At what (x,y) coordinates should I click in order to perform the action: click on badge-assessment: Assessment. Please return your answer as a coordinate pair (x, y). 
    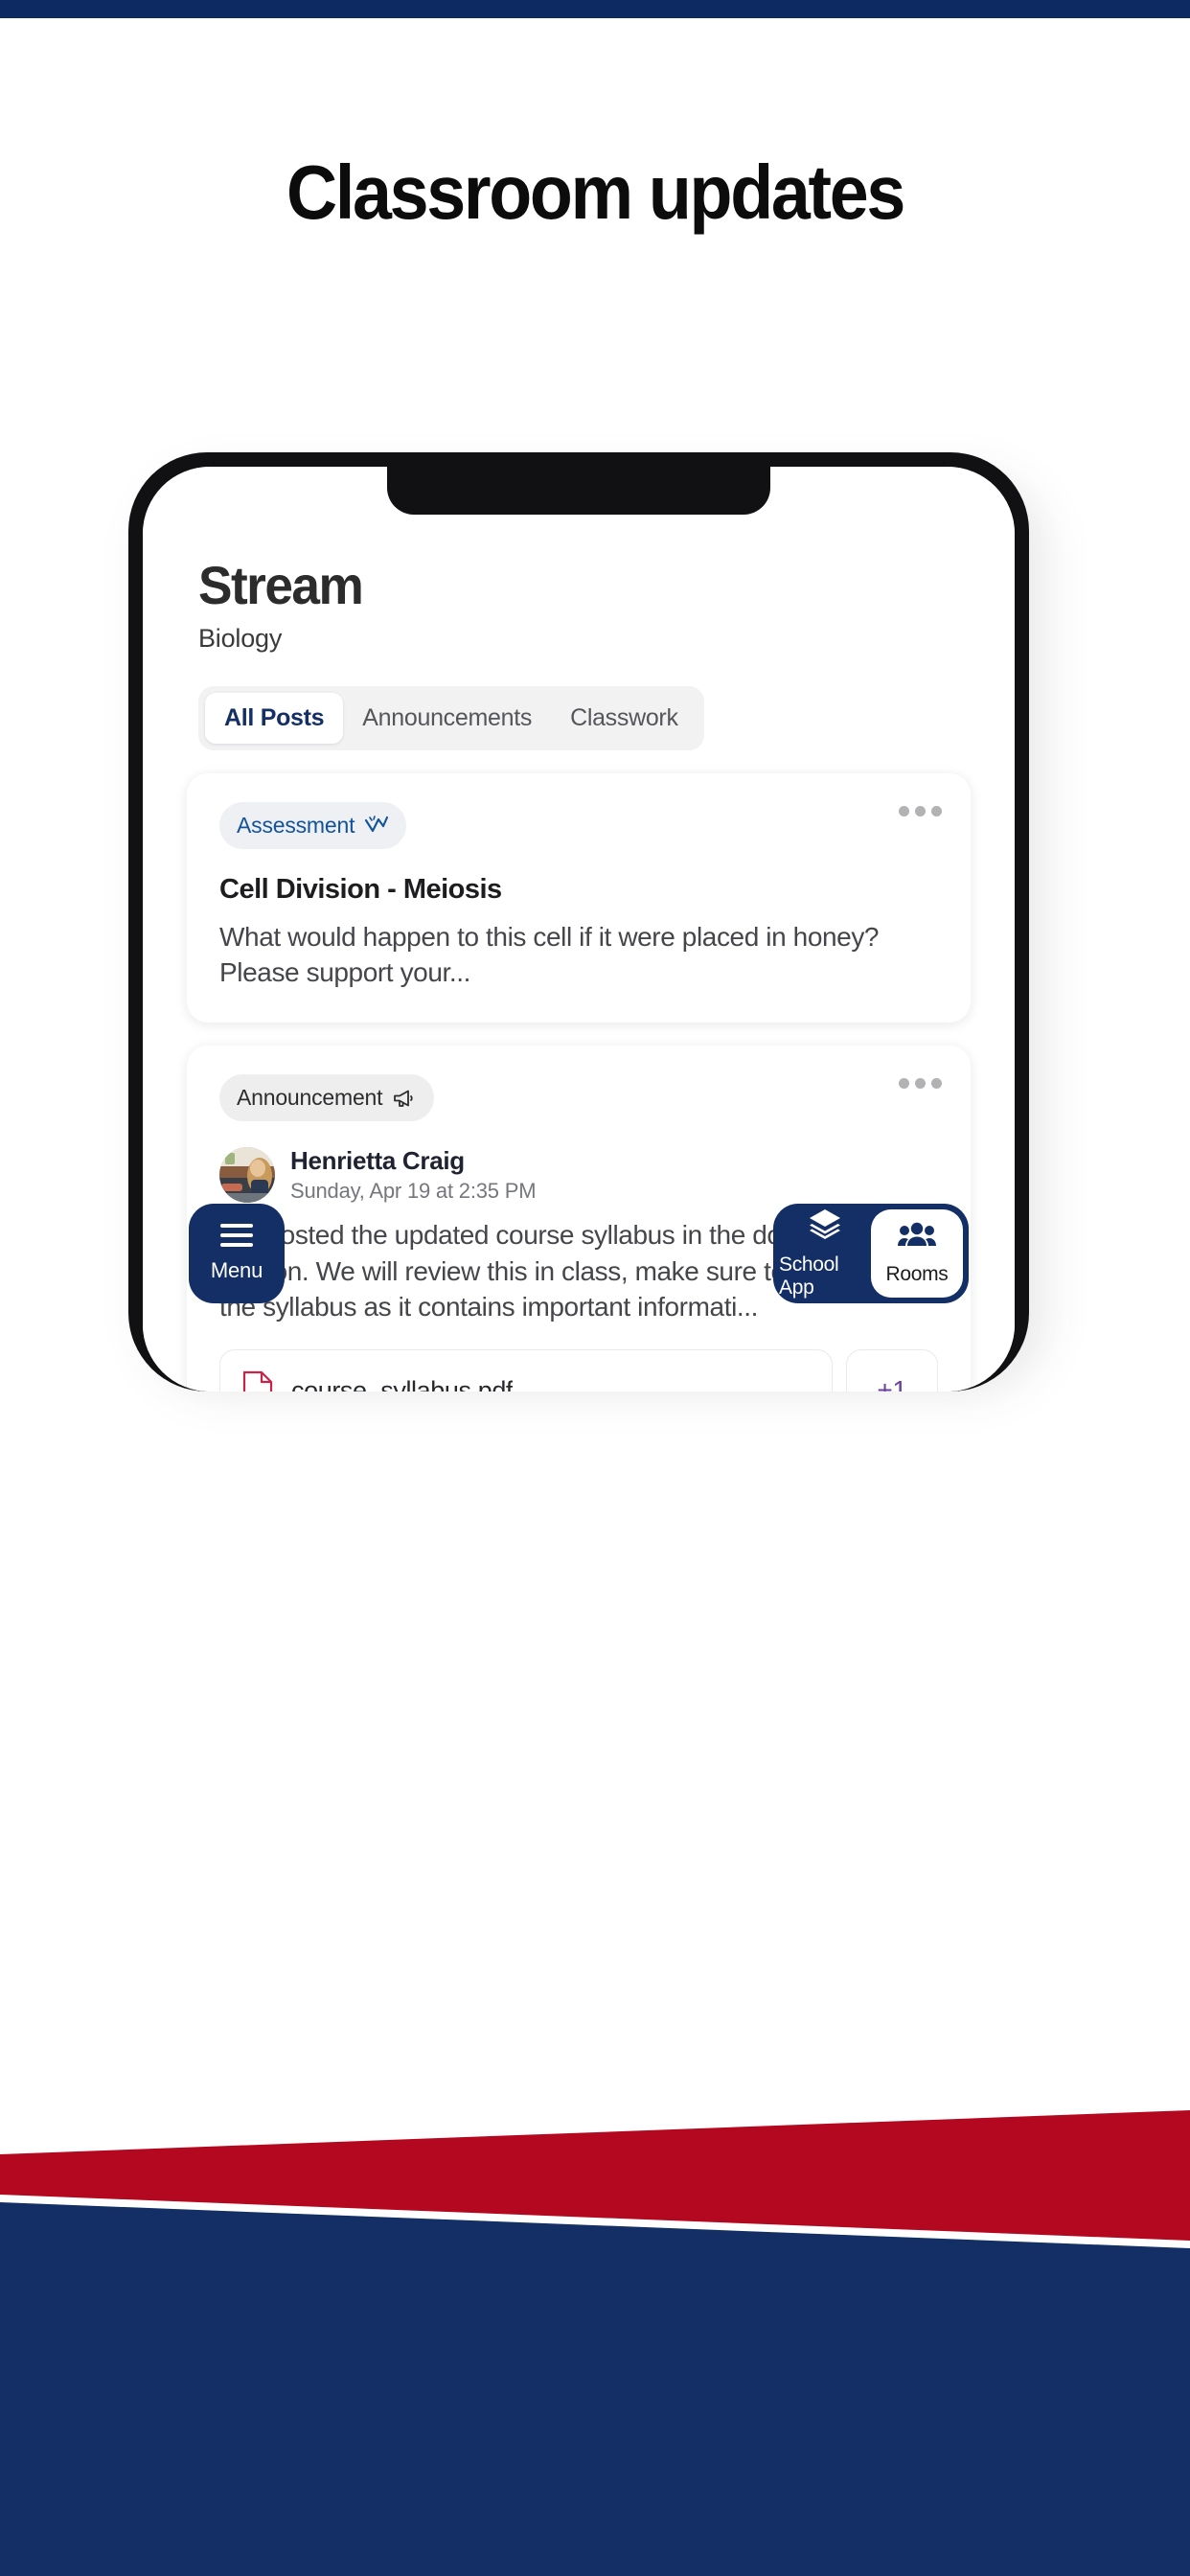
    Looking at the image, I should click on (313, 825).